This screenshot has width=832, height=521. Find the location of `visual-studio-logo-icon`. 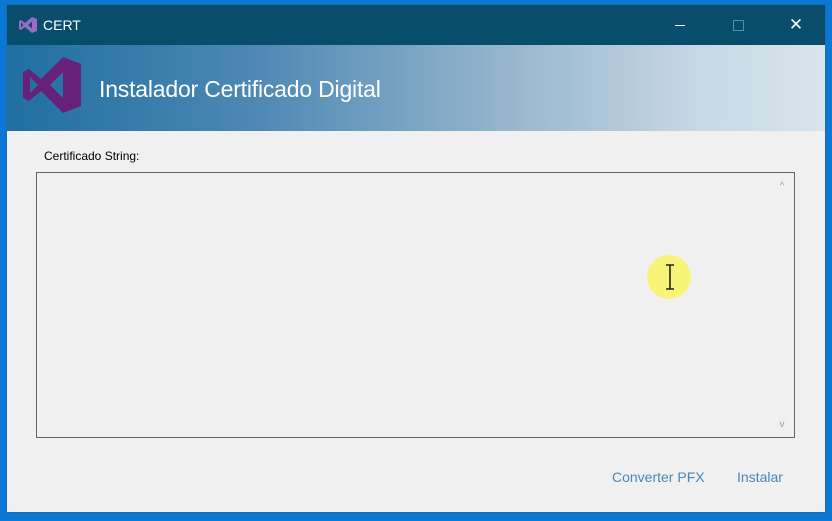

visual-studio-logo-icon is located at coordinates (52, 85).